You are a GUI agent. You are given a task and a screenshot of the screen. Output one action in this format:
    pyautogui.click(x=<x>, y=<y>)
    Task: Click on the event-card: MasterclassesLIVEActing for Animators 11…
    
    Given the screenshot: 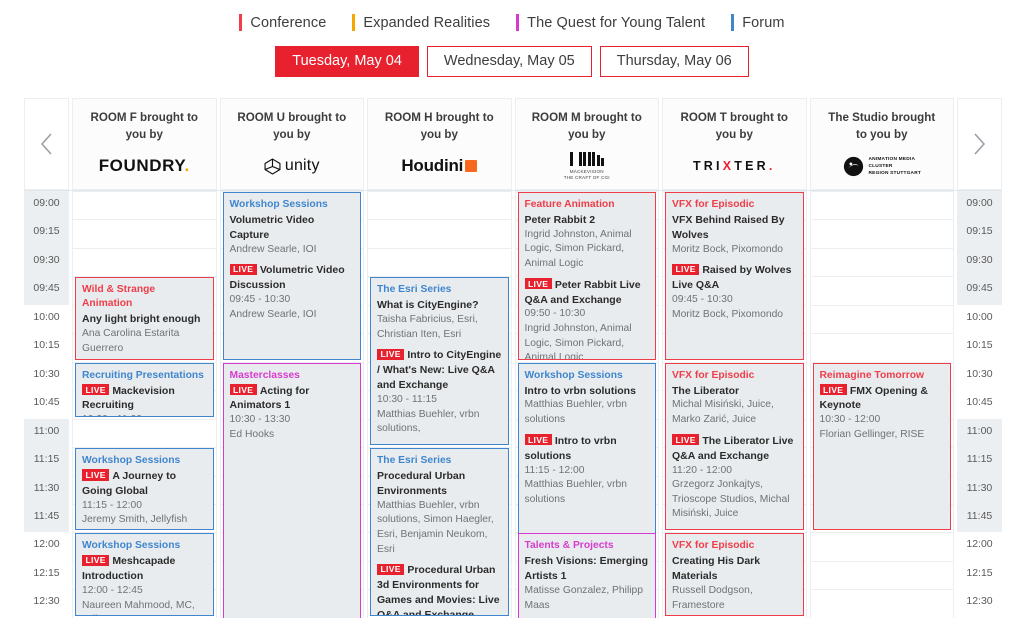 What is the action you would take?
    pyautogui.click(x=292, y=490)
    